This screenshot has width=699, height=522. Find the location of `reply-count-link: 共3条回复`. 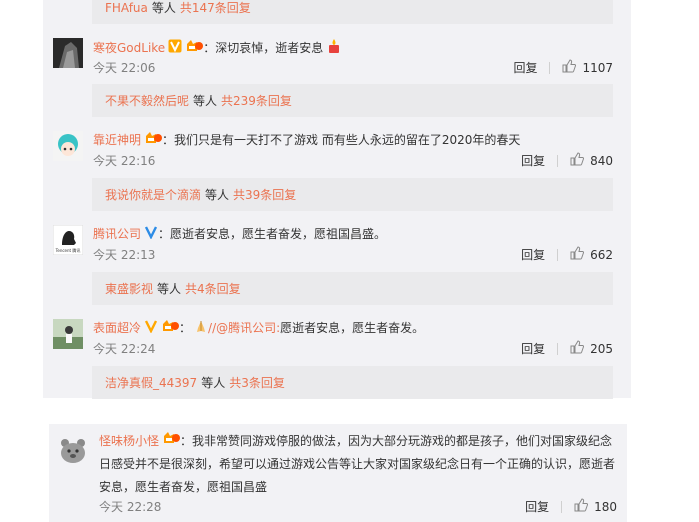

reply-count-link: 共3条回复 is located at coordinates (257, 382).